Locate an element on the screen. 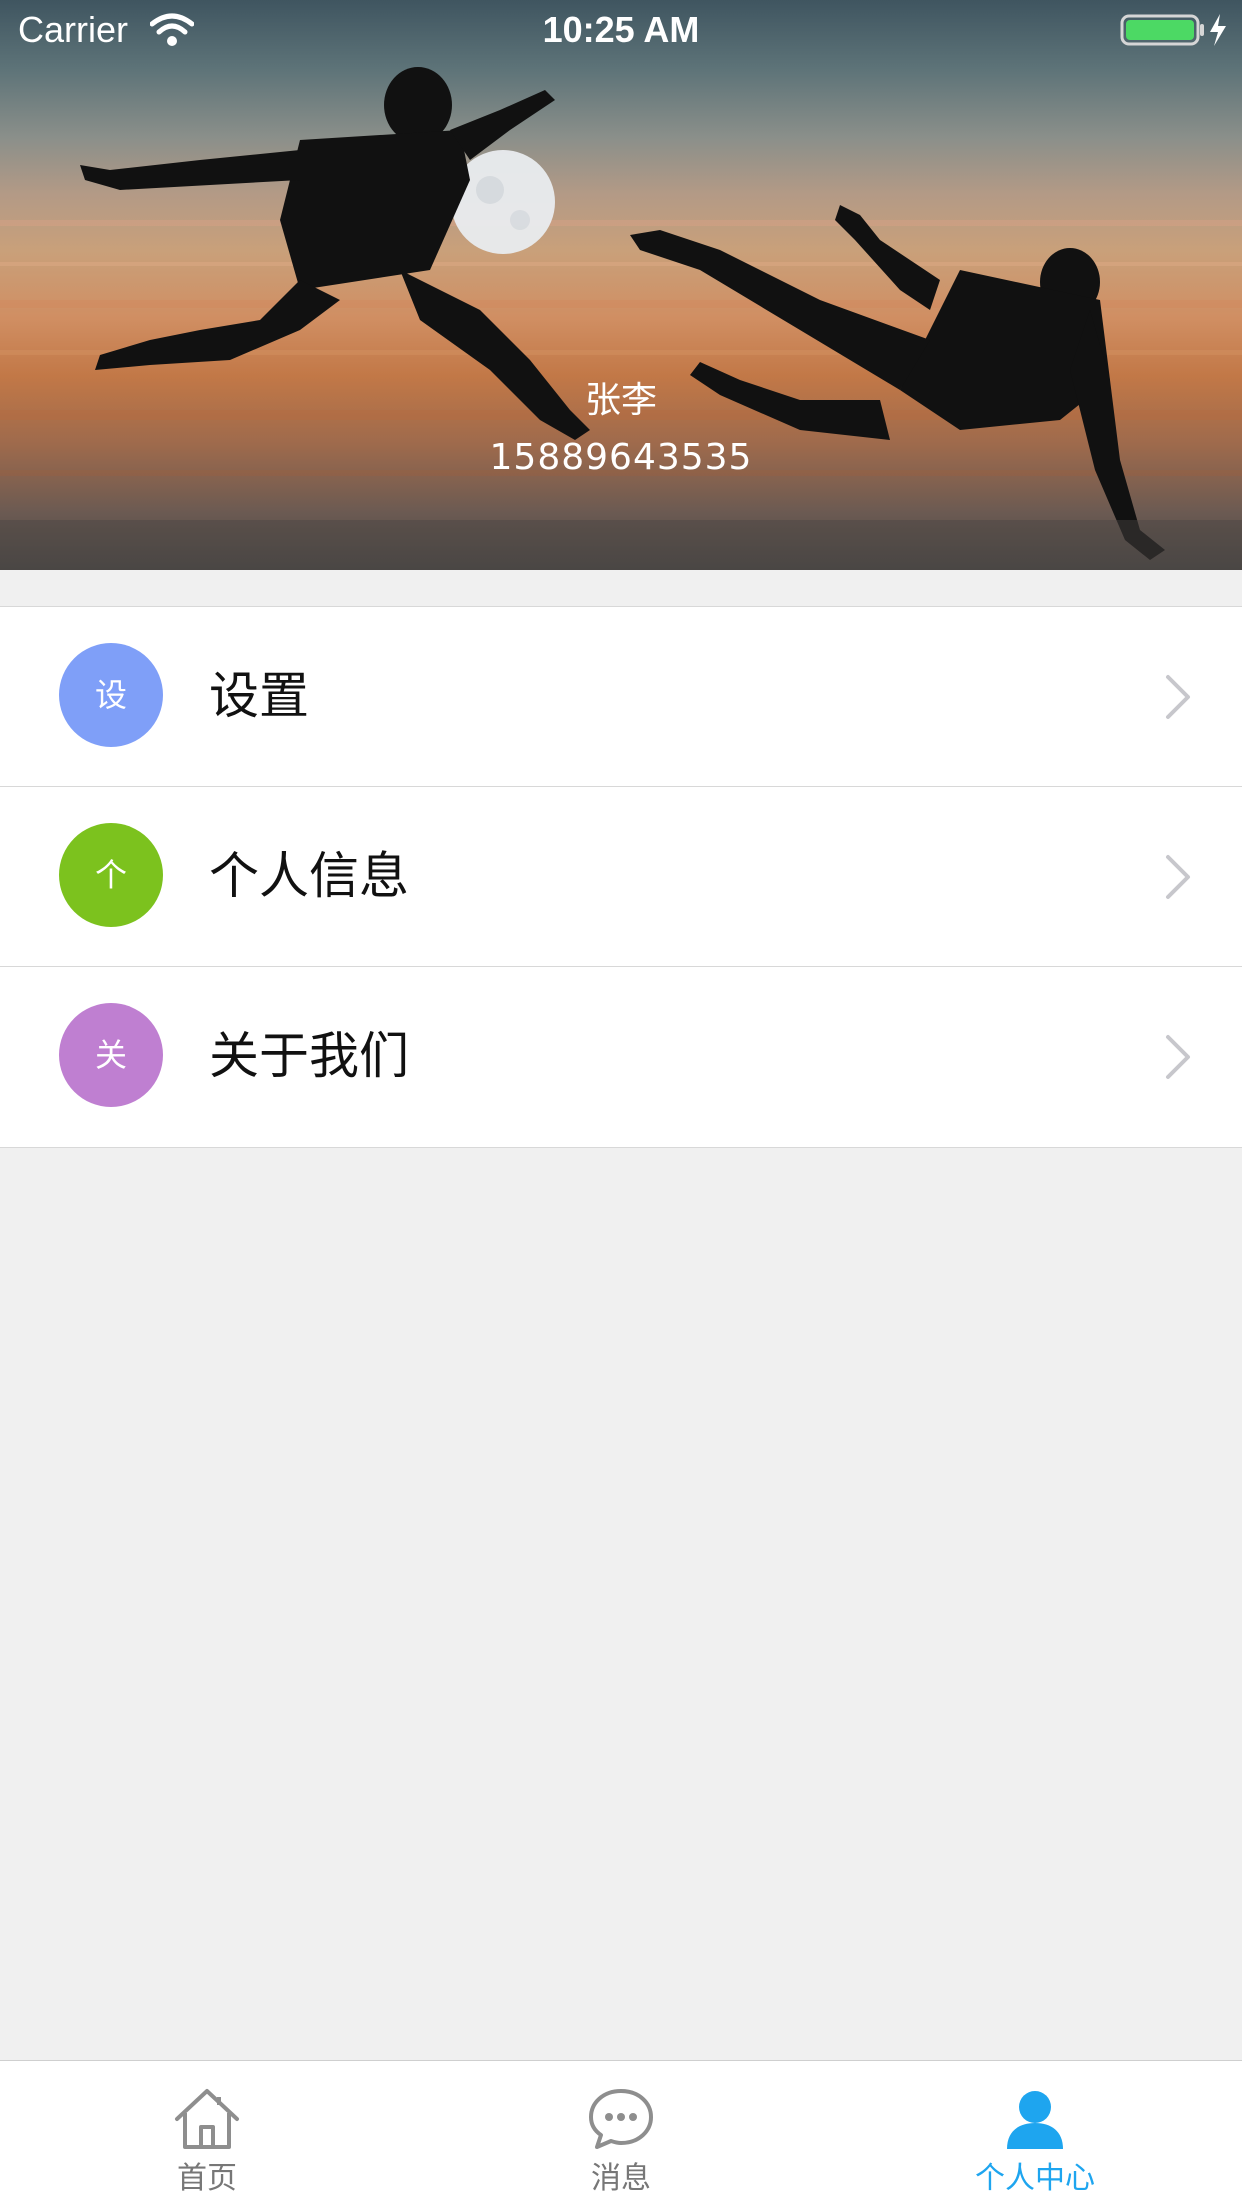  home-icon is located at coordinates (207, 2119).